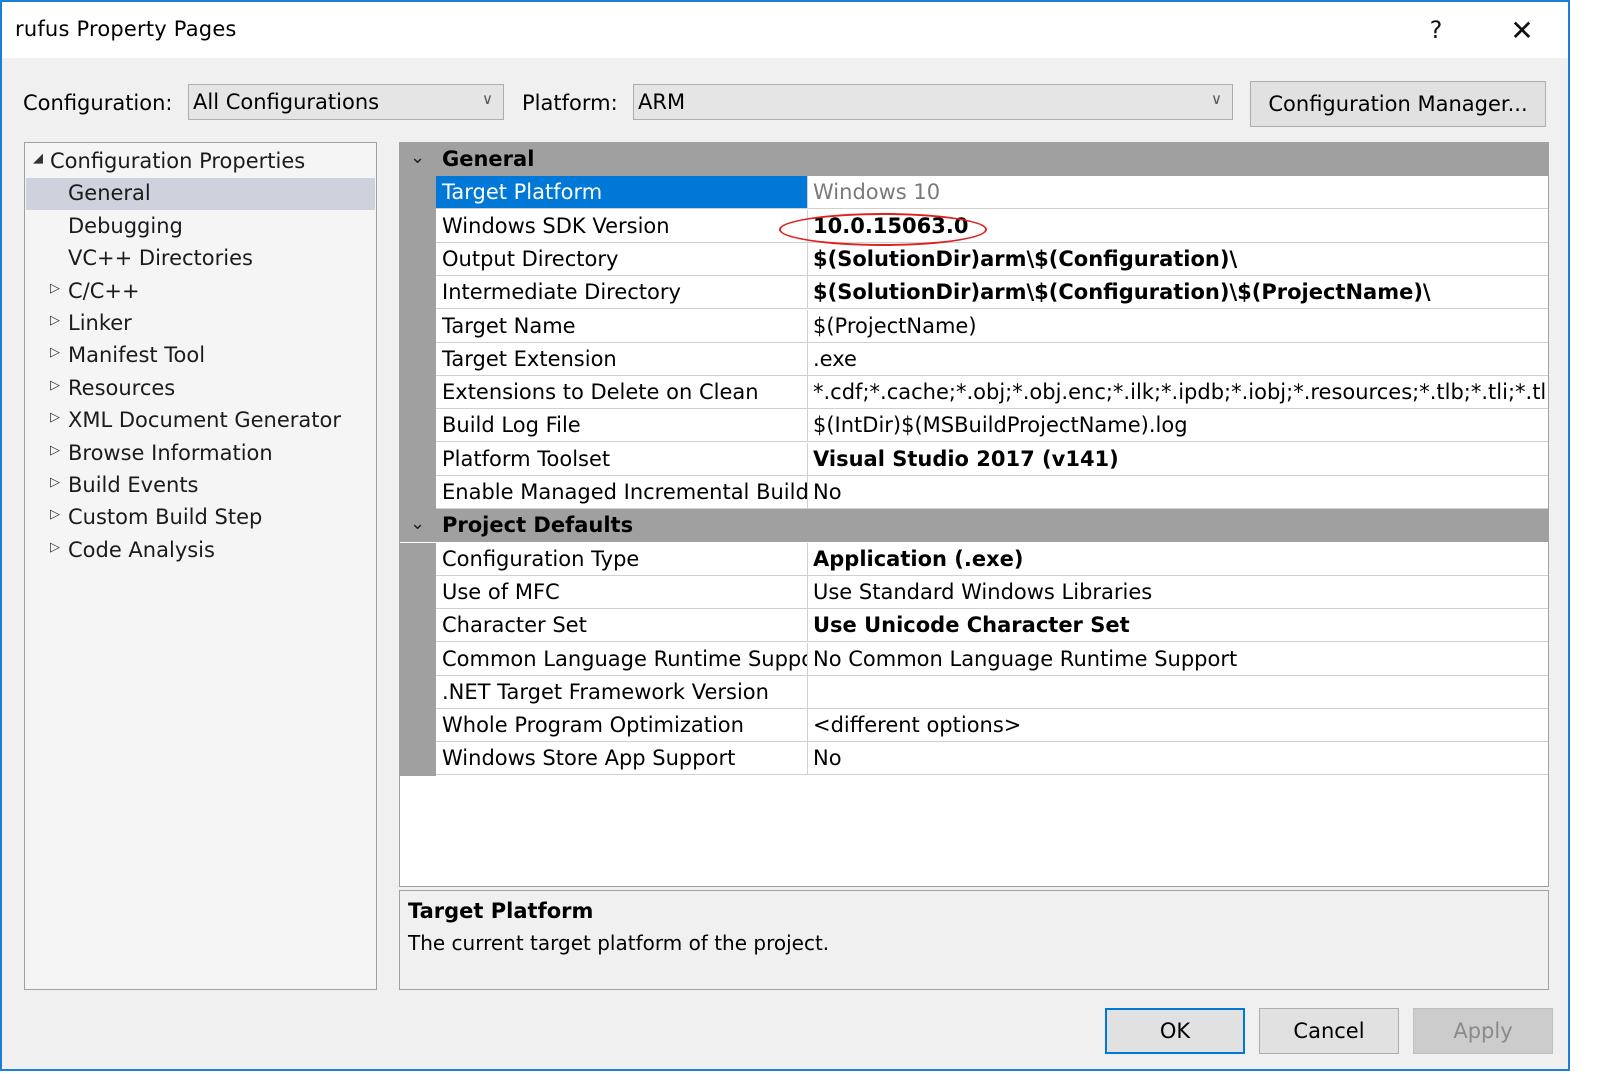 Image resolution: width=1600 pixels, height=1091 pixels. I want to click on tree-item-label: Configuration Properties, so click(178, 161).